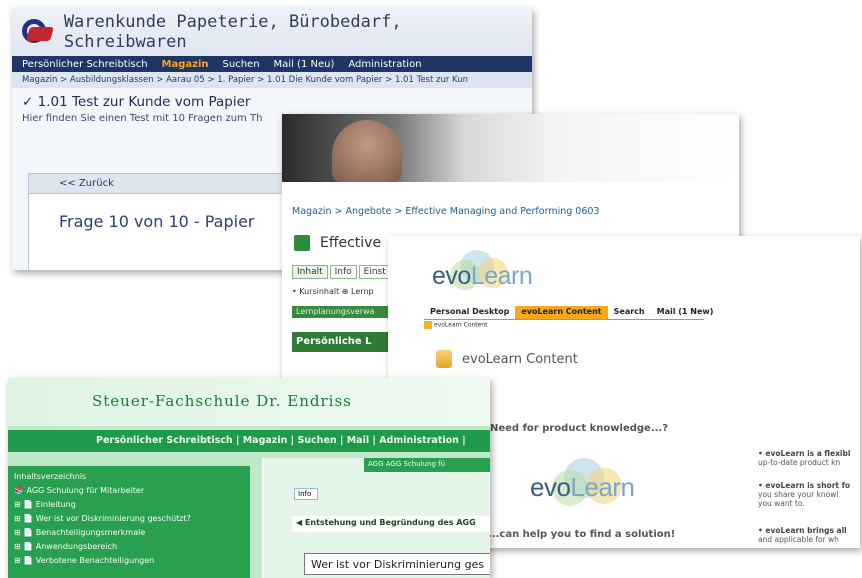  What do you see at coordinates (144, 102) in the screenshot?
I see `page-title-text: 1.01 Test zur Kunde vom Papier` at bounding box center [144, 102].